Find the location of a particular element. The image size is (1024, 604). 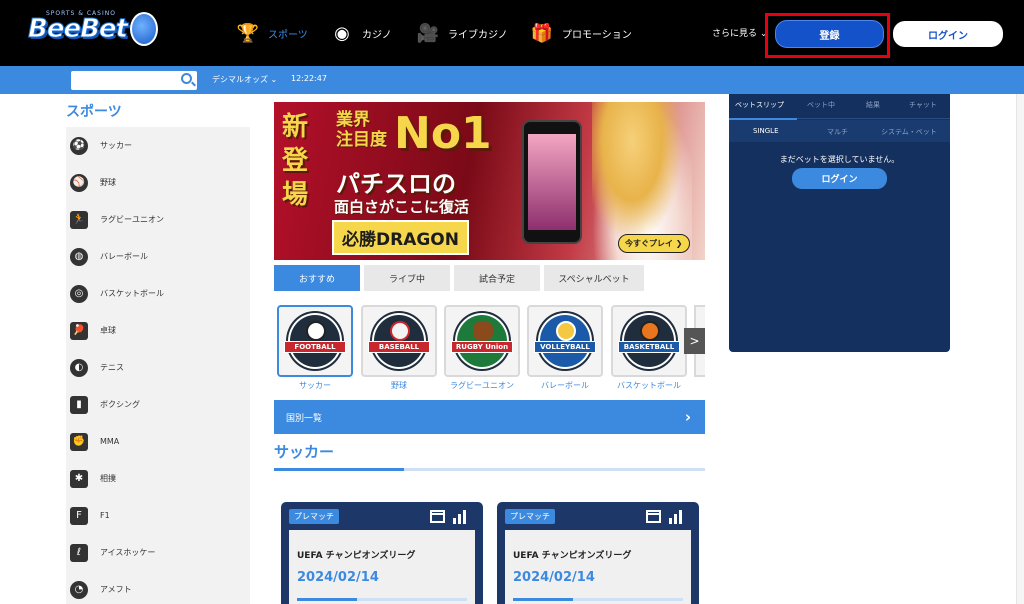

baseball-icon: ⚾ is located at coordinates (79, 182).